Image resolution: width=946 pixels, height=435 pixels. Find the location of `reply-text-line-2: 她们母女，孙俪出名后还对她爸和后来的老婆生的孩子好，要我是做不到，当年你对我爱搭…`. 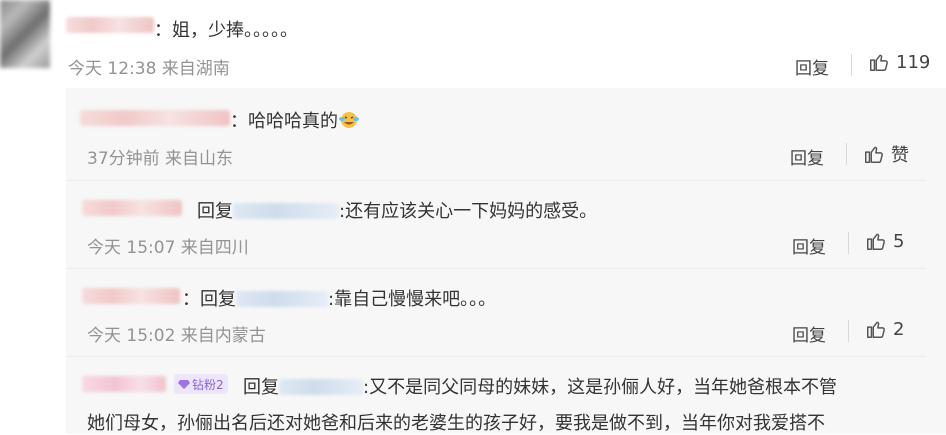

reply-text-line-2: 她们母女，孙俪出名后还对她爸和后来的老婆生的孩子好，要我是做不到，当年你对我爱搭… is located at coordinates (456, 423).